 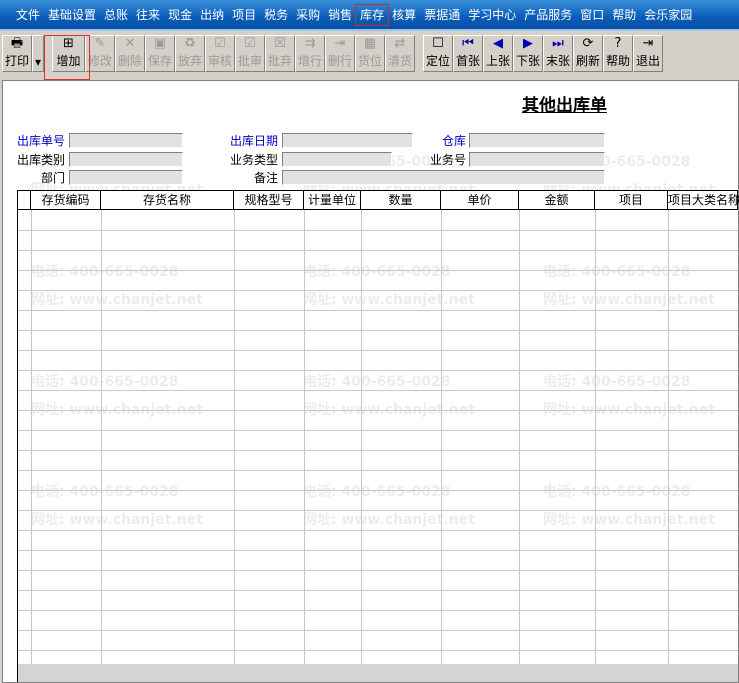 What do you see at coordinates (250, 53) in the screenshot?
I see `toolbar-button-batch-audit: ☑ 批审` at bounding box center [250, 53].